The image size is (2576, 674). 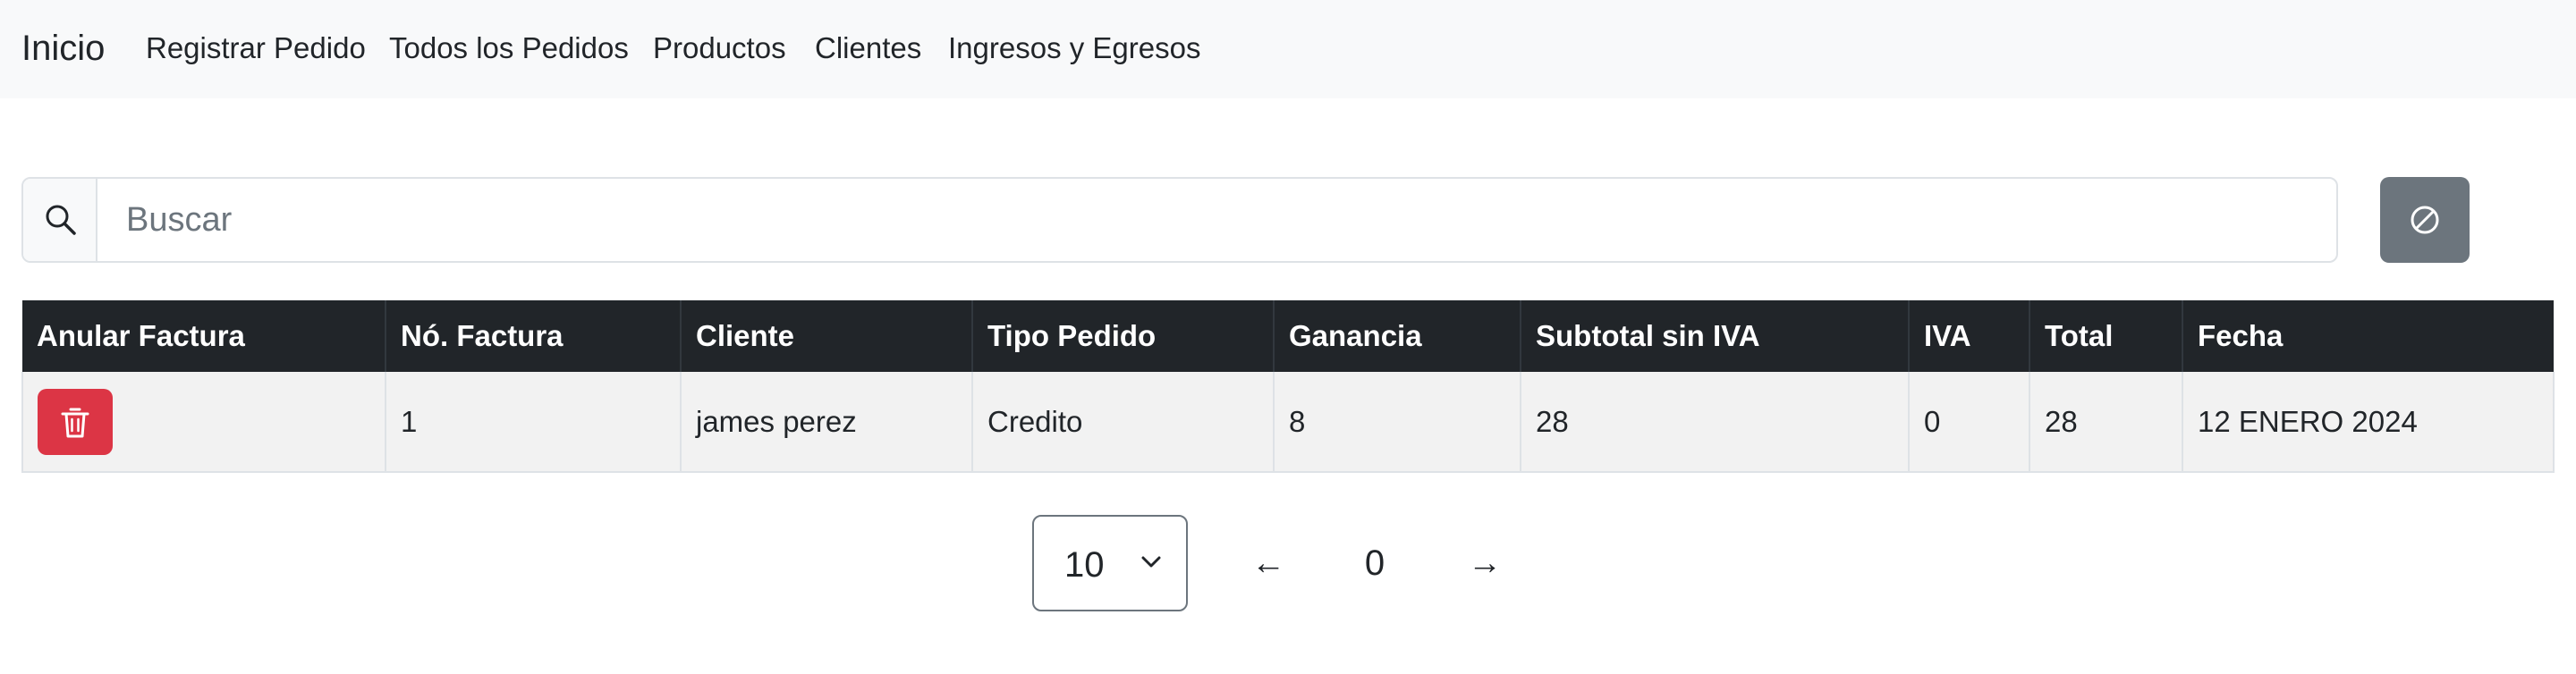 What do you see at coordinates (827, 336) in the screenshot?
I see `header-cliente: Cliente` at bounding box center [827, 336].